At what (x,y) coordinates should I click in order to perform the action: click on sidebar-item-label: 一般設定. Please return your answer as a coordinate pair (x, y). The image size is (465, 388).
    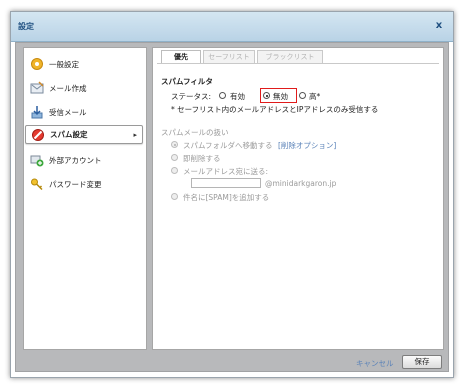
    Looking at the image, I should click on (64, 64).